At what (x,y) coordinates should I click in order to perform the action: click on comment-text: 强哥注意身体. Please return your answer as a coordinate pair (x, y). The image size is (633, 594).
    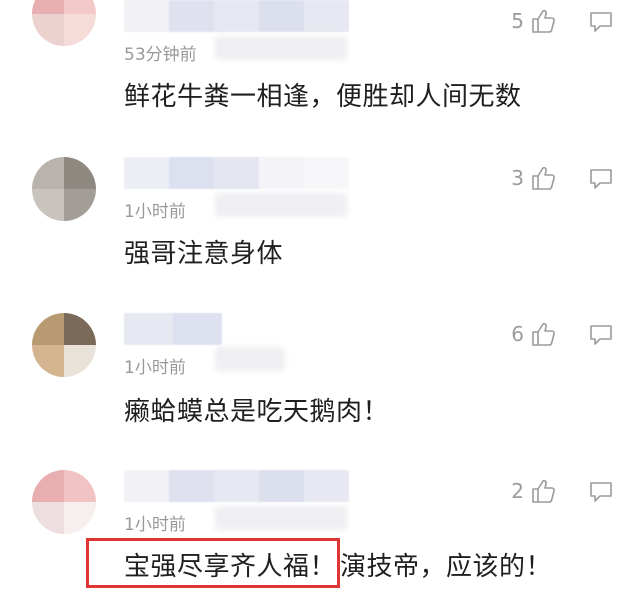
    Looking at the image, I should click on (204, 254).